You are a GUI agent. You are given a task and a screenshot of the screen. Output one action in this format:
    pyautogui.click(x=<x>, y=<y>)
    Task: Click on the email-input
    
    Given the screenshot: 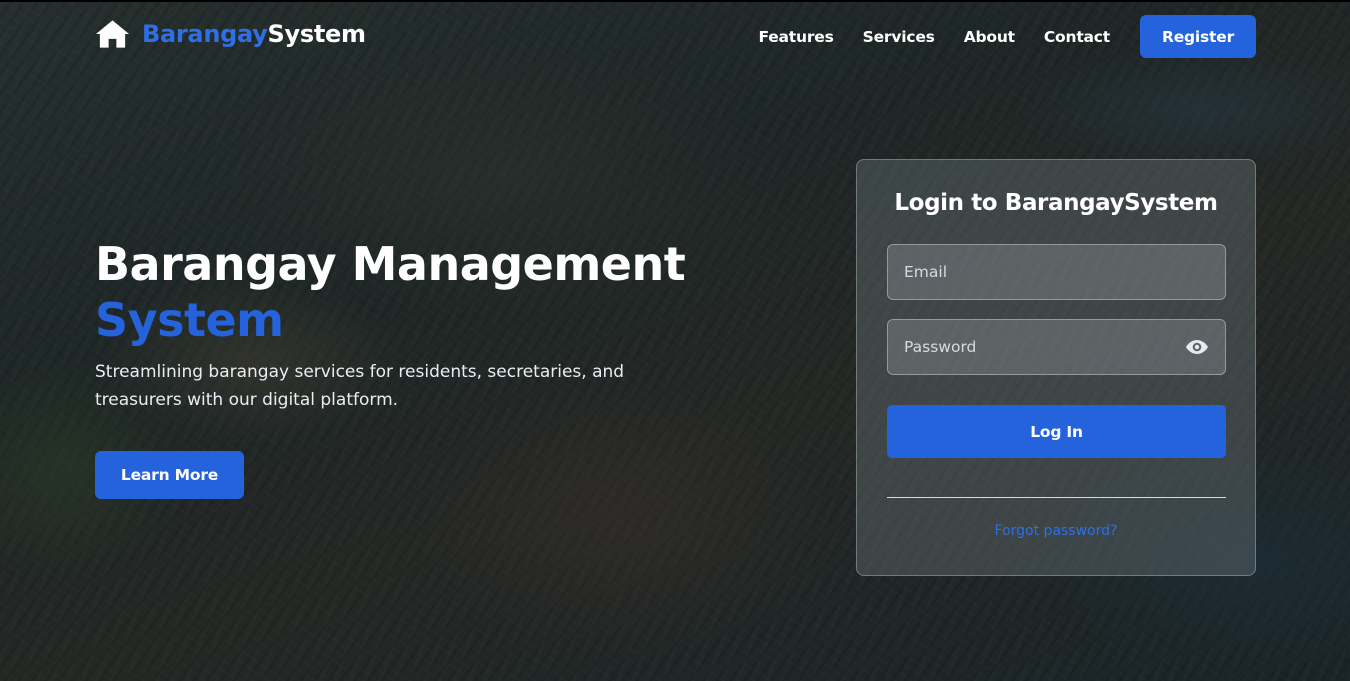 What is the action you would take?
    pyautogui.click(x=1056, y=272)
    